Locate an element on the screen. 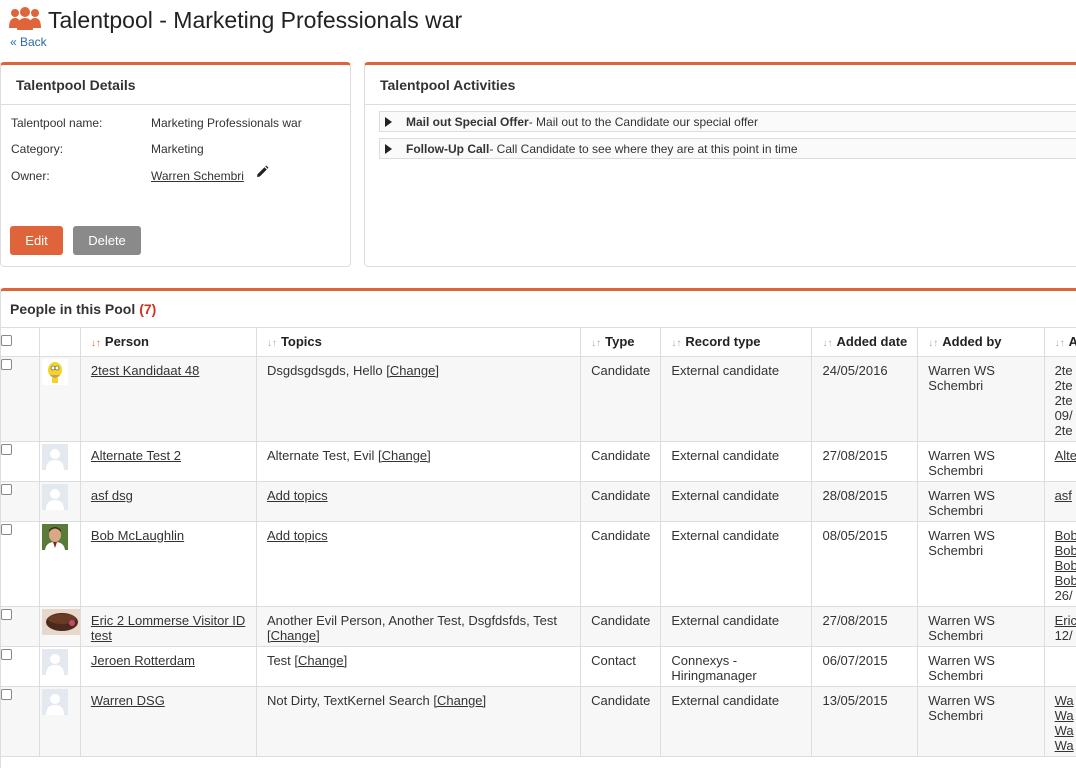  truncated-cell-link: Eric is located at coordinates (1065, 620).